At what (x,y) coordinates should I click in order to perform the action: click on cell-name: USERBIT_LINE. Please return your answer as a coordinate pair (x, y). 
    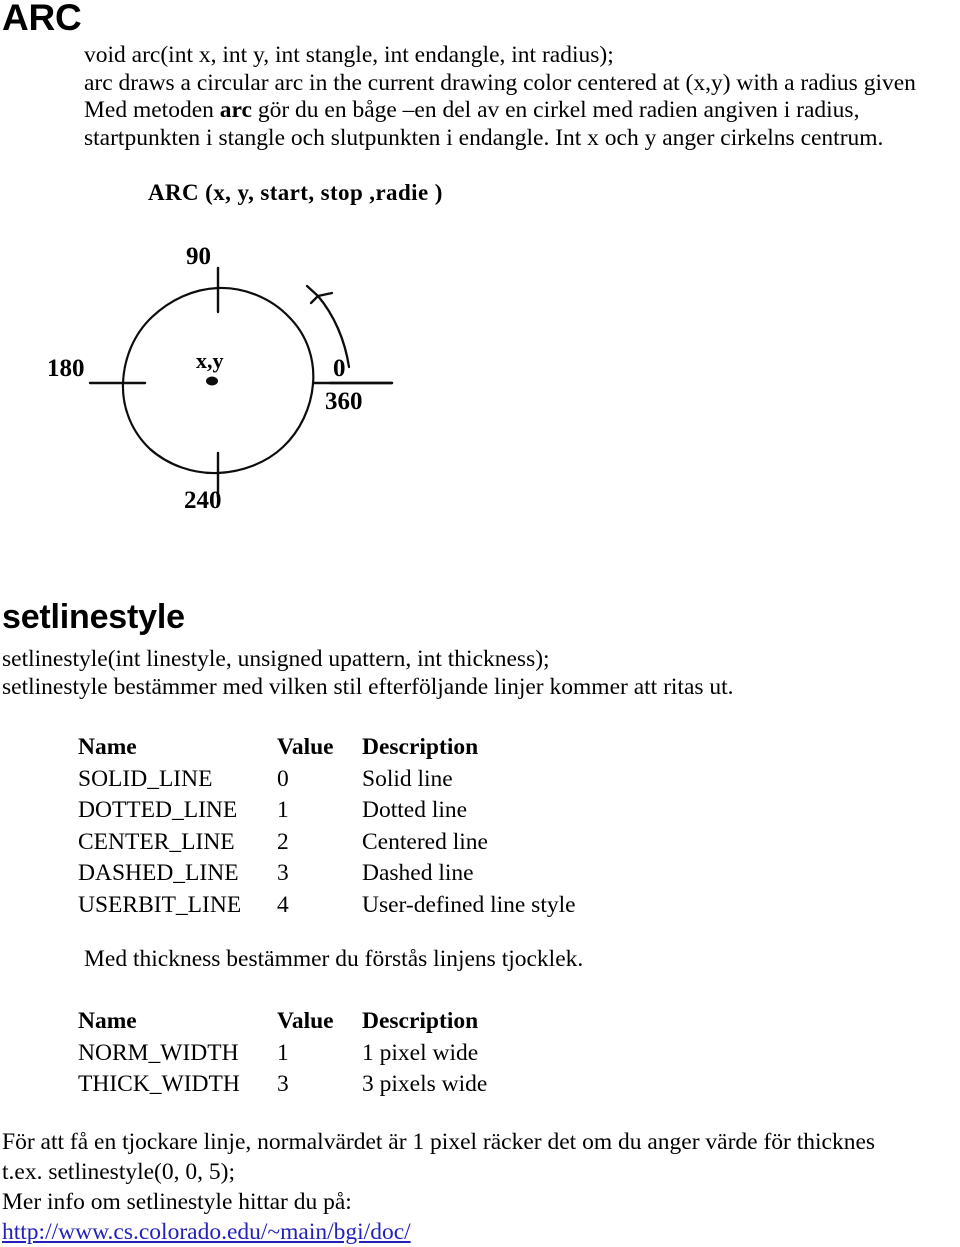
    Looking at the image, I should click on (160, 904).